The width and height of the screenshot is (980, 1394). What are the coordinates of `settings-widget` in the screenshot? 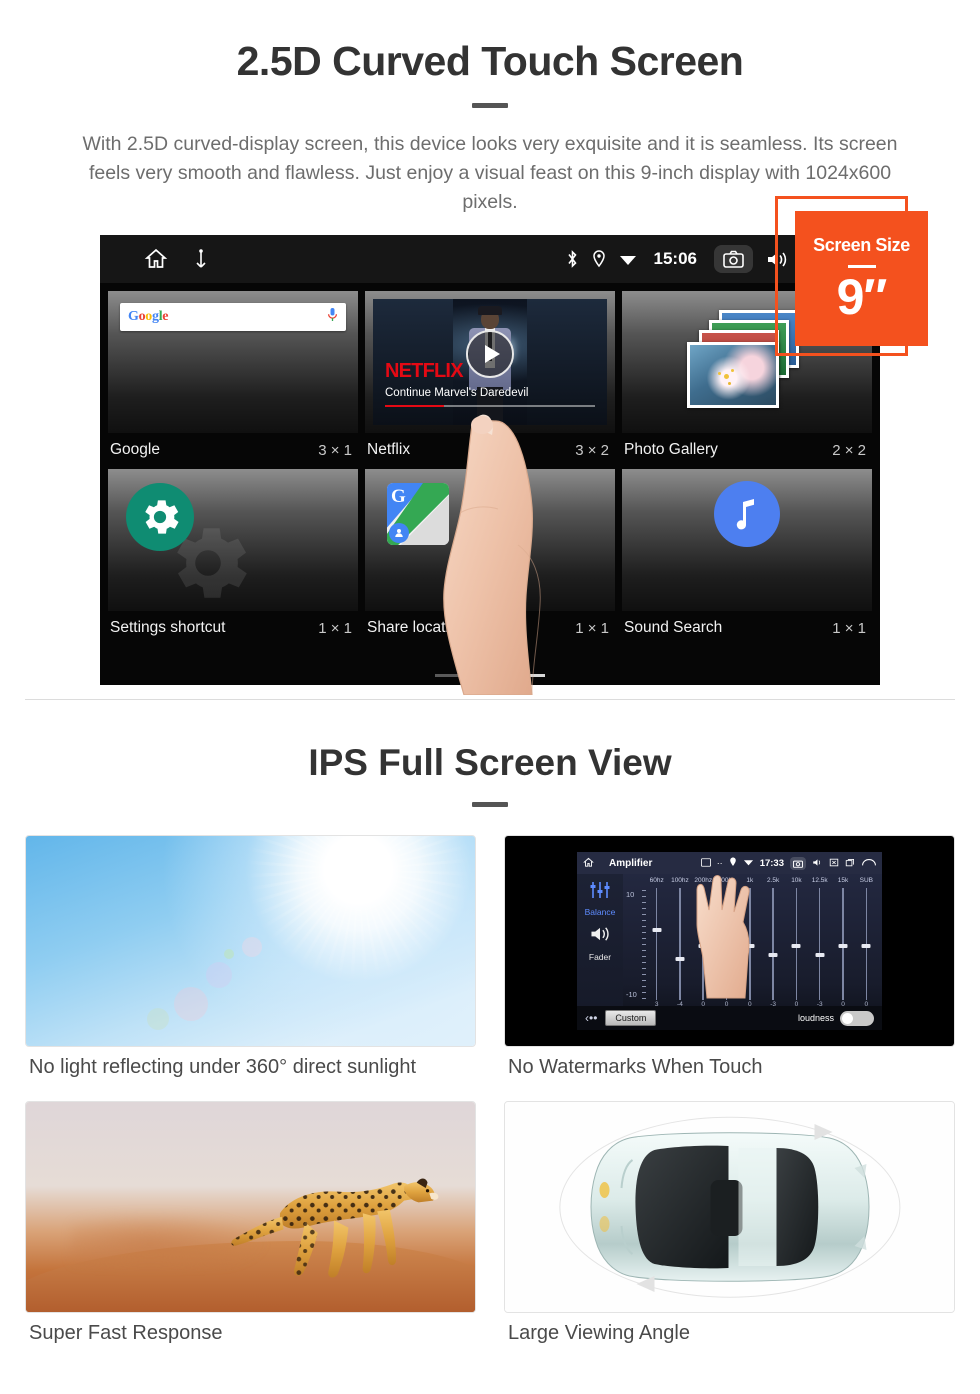 It's located at (233, 540).